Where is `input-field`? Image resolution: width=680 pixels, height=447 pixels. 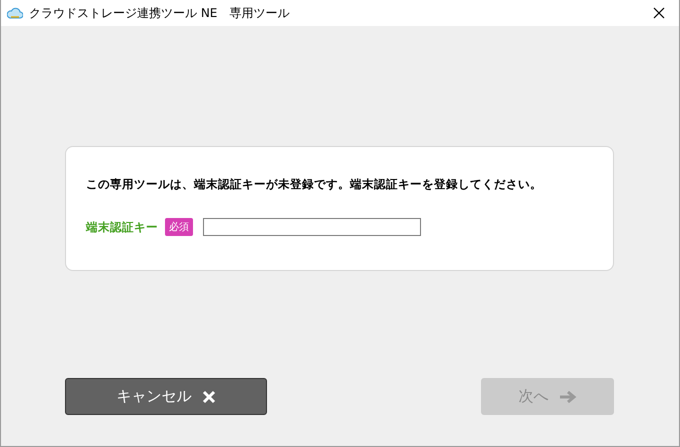
input-field is located at coordinates (312, 227).